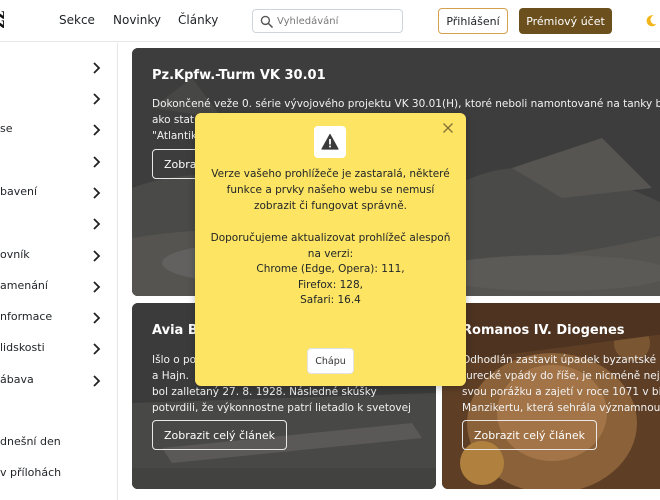 The width and height of the screenshot is (660, 500). Describe the element at coordinates (59, 381) in the screenshot. I see `sidebar-item: ábava` at that location.